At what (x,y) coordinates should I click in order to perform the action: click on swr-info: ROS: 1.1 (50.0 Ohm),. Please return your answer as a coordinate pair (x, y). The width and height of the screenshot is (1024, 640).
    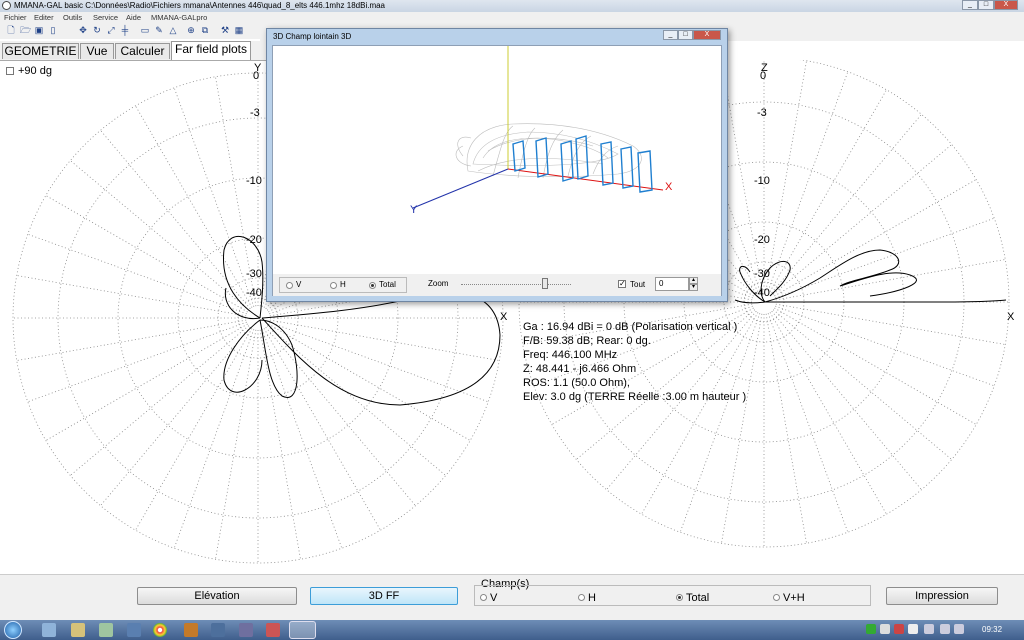
    Looking at the image, I should click on (576, 383).